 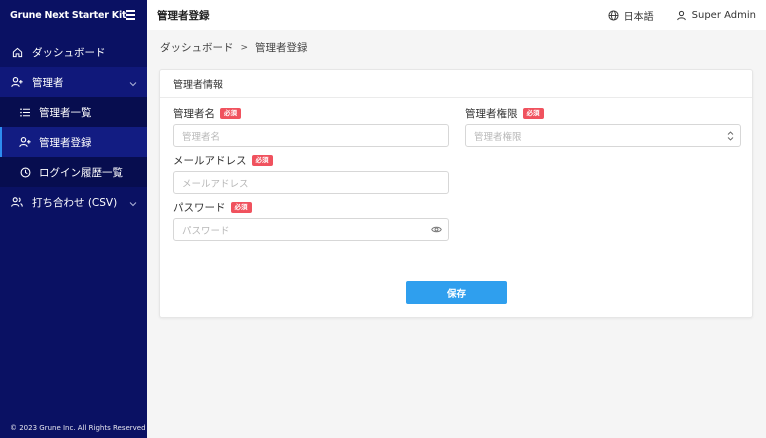 What do you see at coordinates (197, 47) in the screenshot?
I see `breadcrumb-home: ダッシュボード` at bounding box center [197, 47].